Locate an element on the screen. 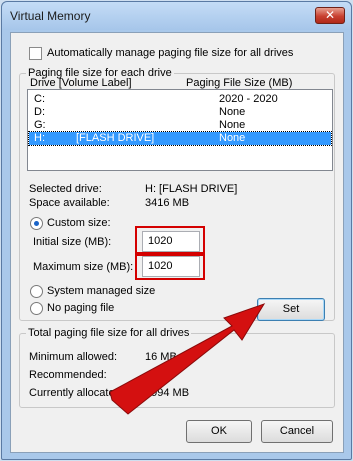 The width and height of the screenshot is (353, 461). red-arrow-shape is located at coordinates (187, 359).